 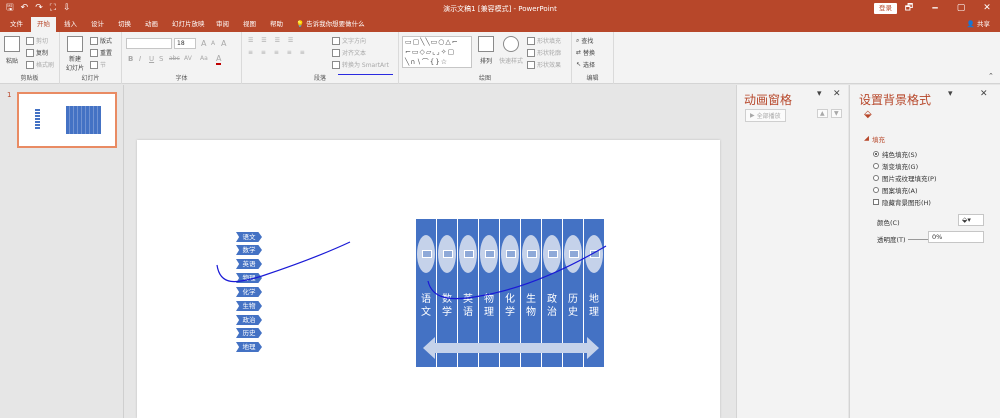 I want to click on tag-item: 历史, so click(x=249, y=333).